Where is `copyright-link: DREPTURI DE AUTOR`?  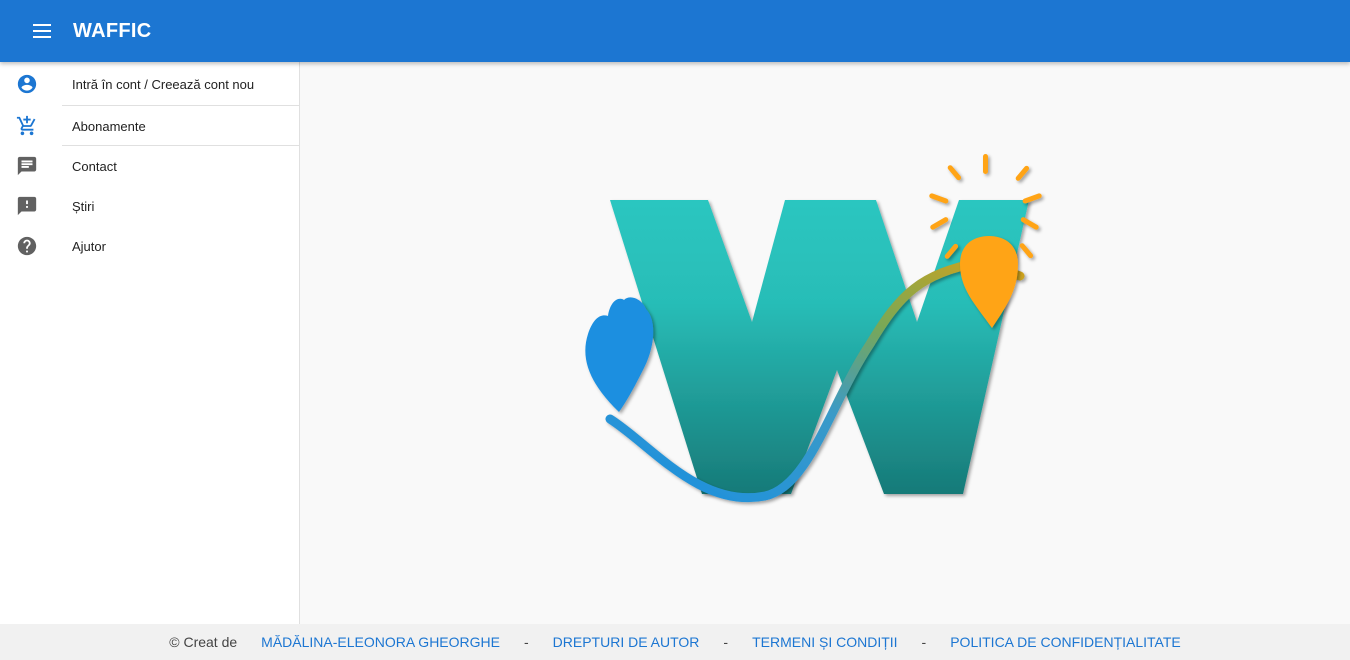
copyright-link: DREPTURI DE AUTOR is located at coordinates (626, 642).